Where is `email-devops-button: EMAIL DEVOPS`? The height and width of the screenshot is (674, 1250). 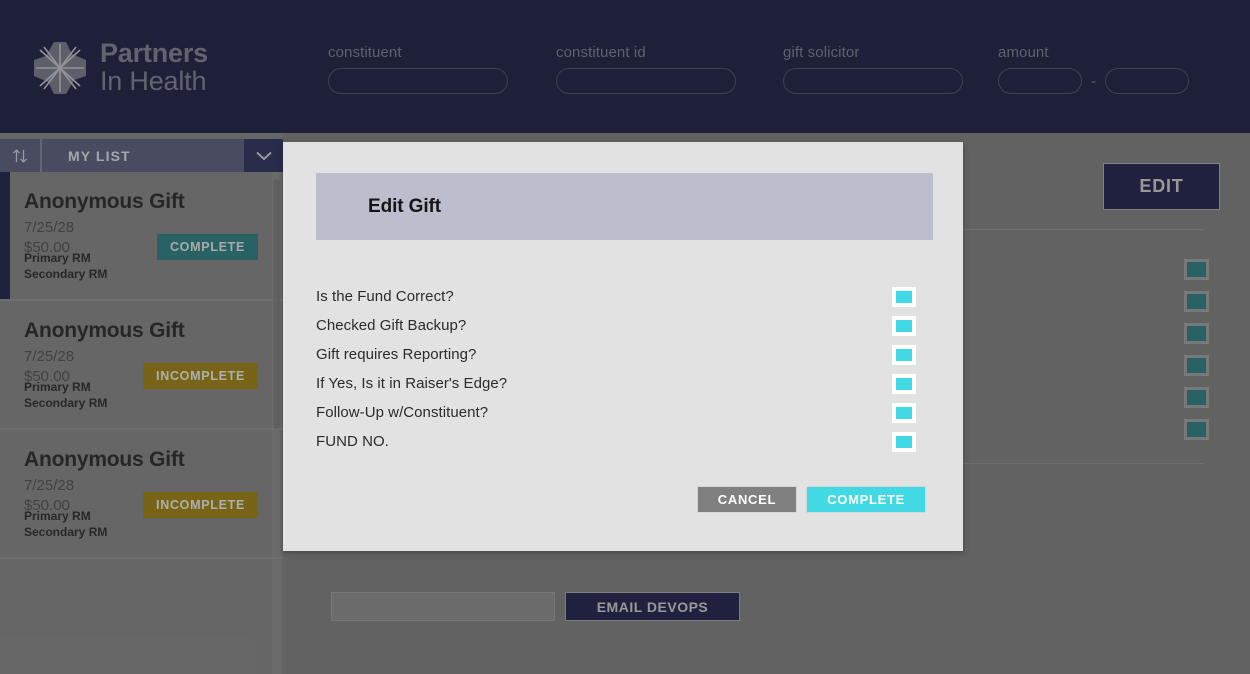 email-devops-button: EMAIL DEVOPS is located at coordinates (652, 606).